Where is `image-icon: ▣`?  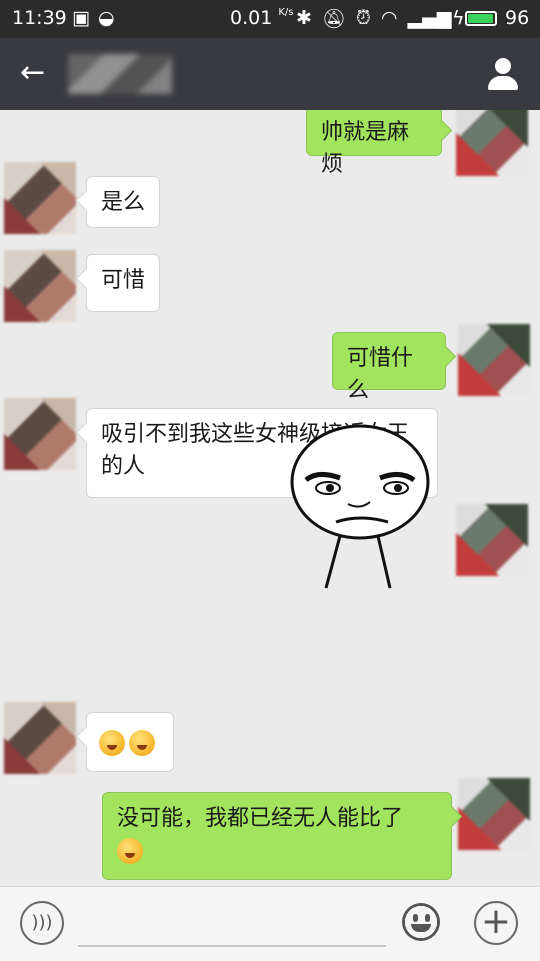 image-icon: ▣ is located at coordinates (81, 18).